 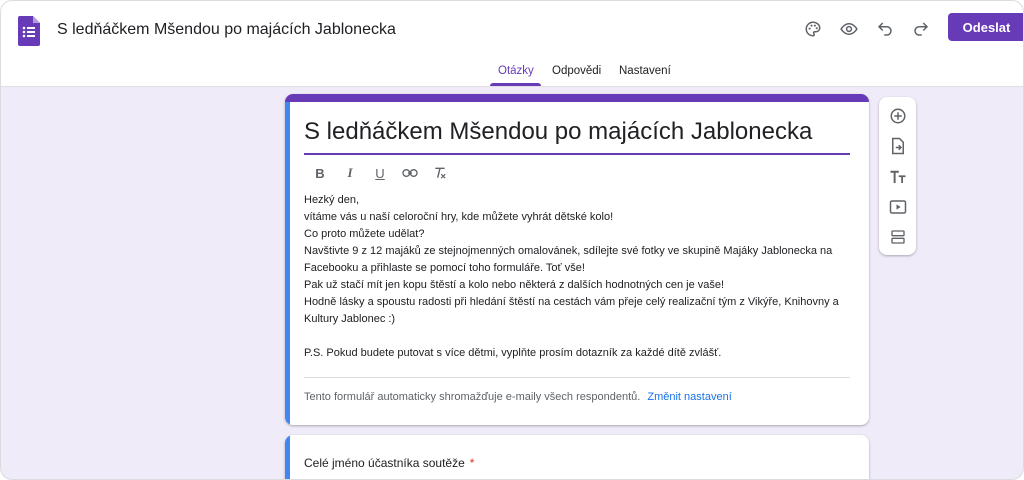 What do you see at coordinates (320, 173) in the screenshot?
I see `bold-icon: B` at bounding box center [320, 173].